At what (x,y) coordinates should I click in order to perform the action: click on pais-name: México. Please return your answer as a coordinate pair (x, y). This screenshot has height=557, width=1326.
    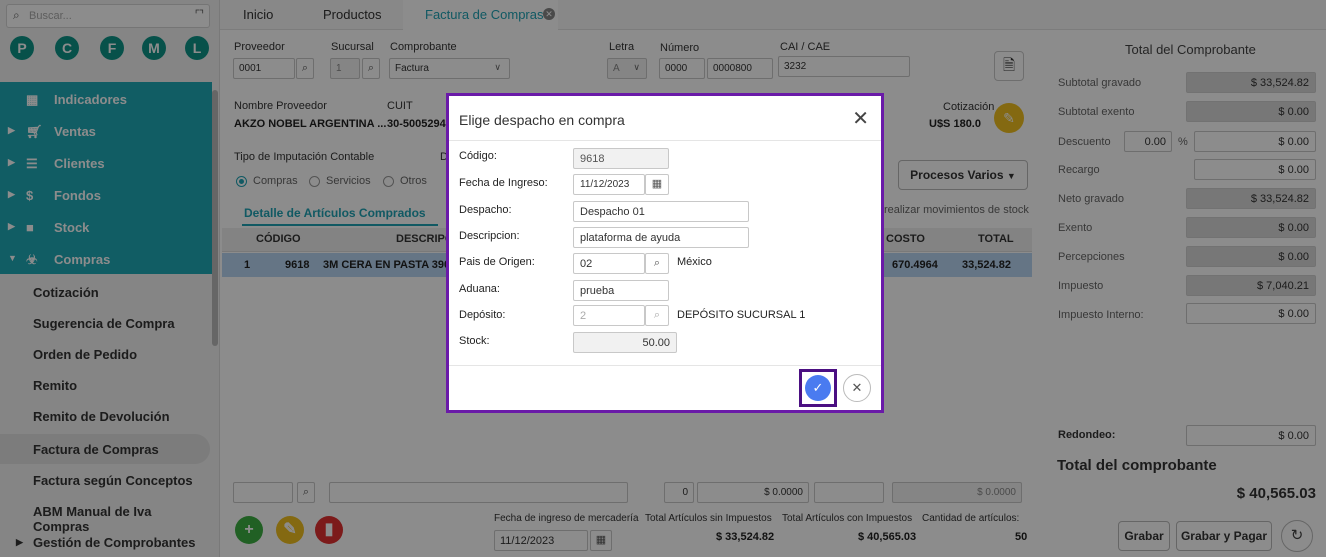
    Looking at the image, I should click on (694, 262).